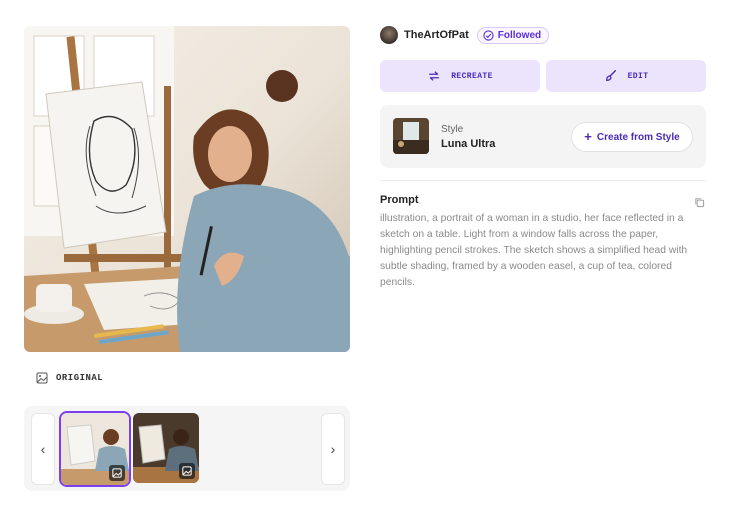 Image resolution: width=730 pixels, height=518 pixels. I want to click on divider, so click(543, 180).